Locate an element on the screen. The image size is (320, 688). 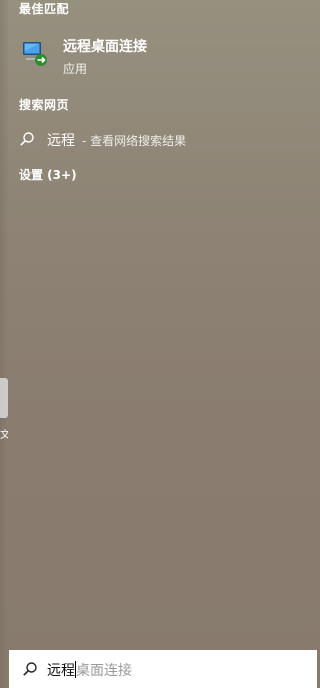
best-match-header: 最佳匹配 is located at coordinates (44, 9).